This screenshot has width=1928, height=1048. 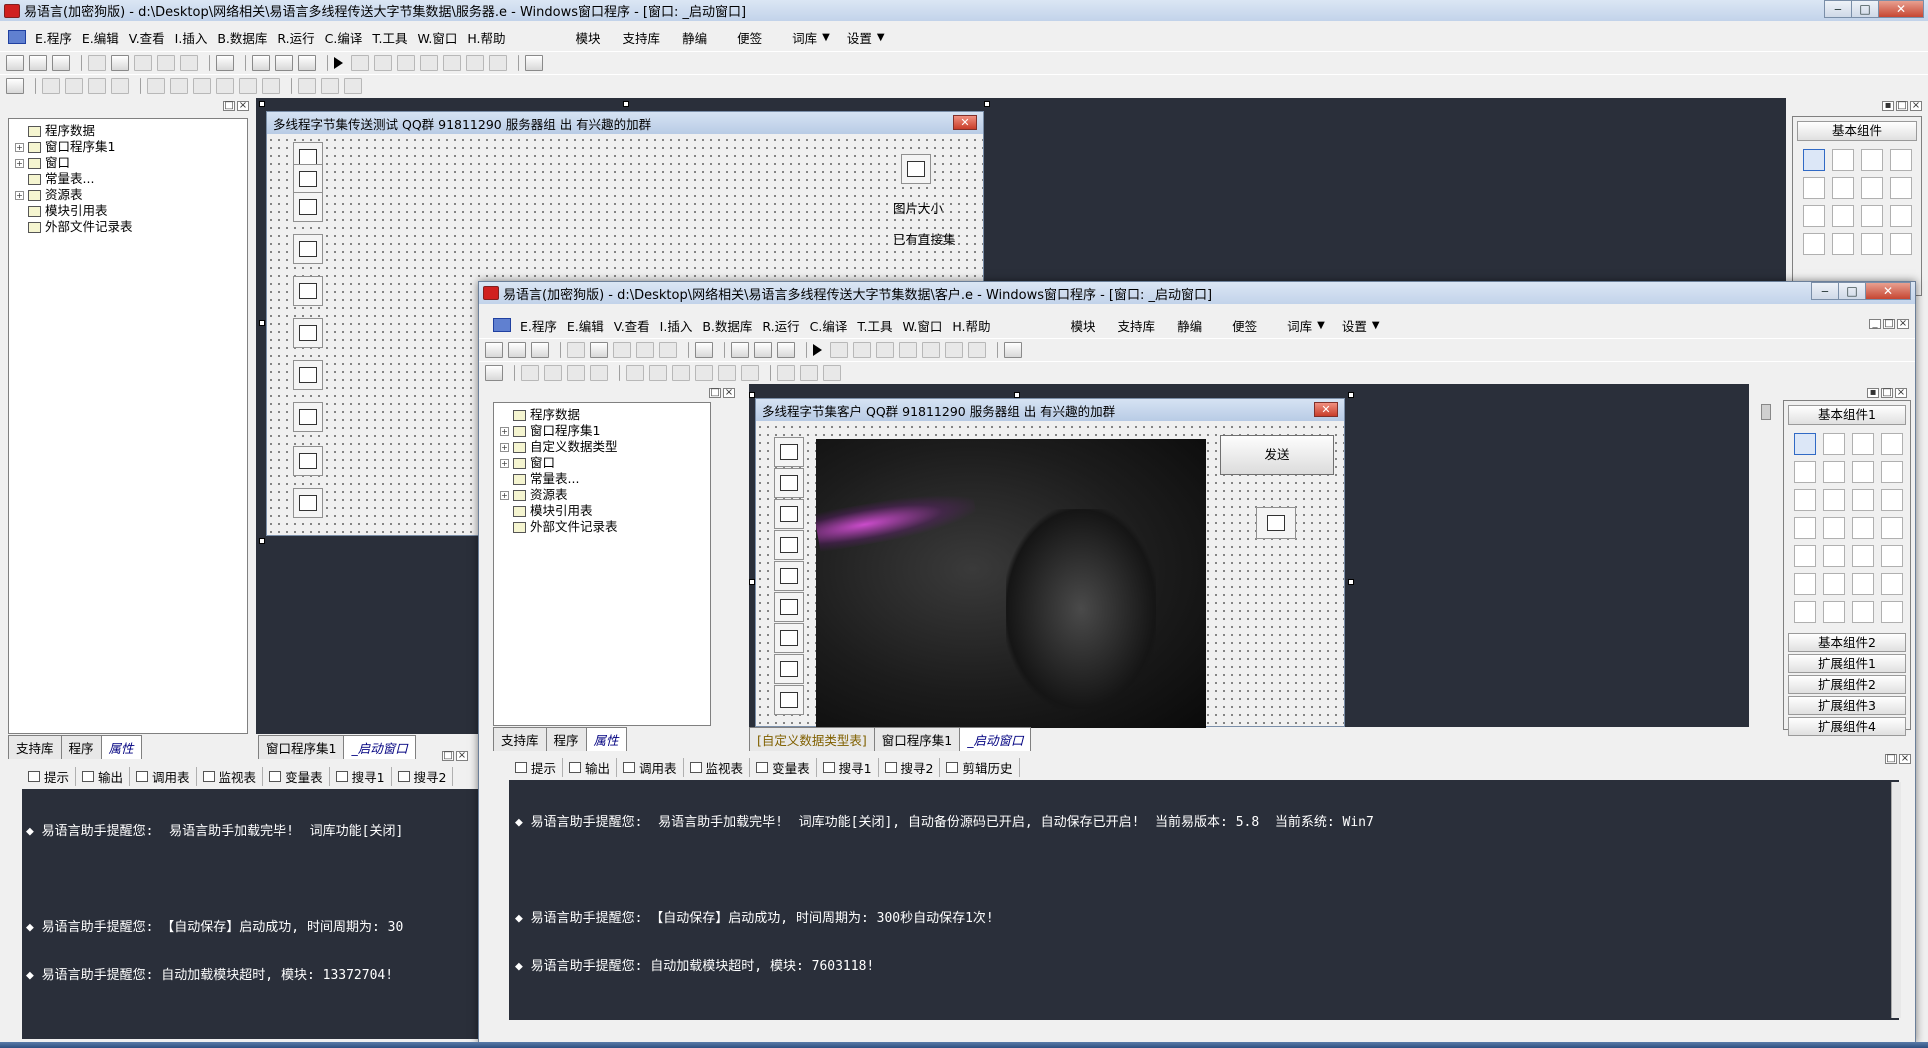 What do you see at coordinates (1834, 556) in the screenshot?
I see `tab-tool-icon` at bounding box center [1834, 556].